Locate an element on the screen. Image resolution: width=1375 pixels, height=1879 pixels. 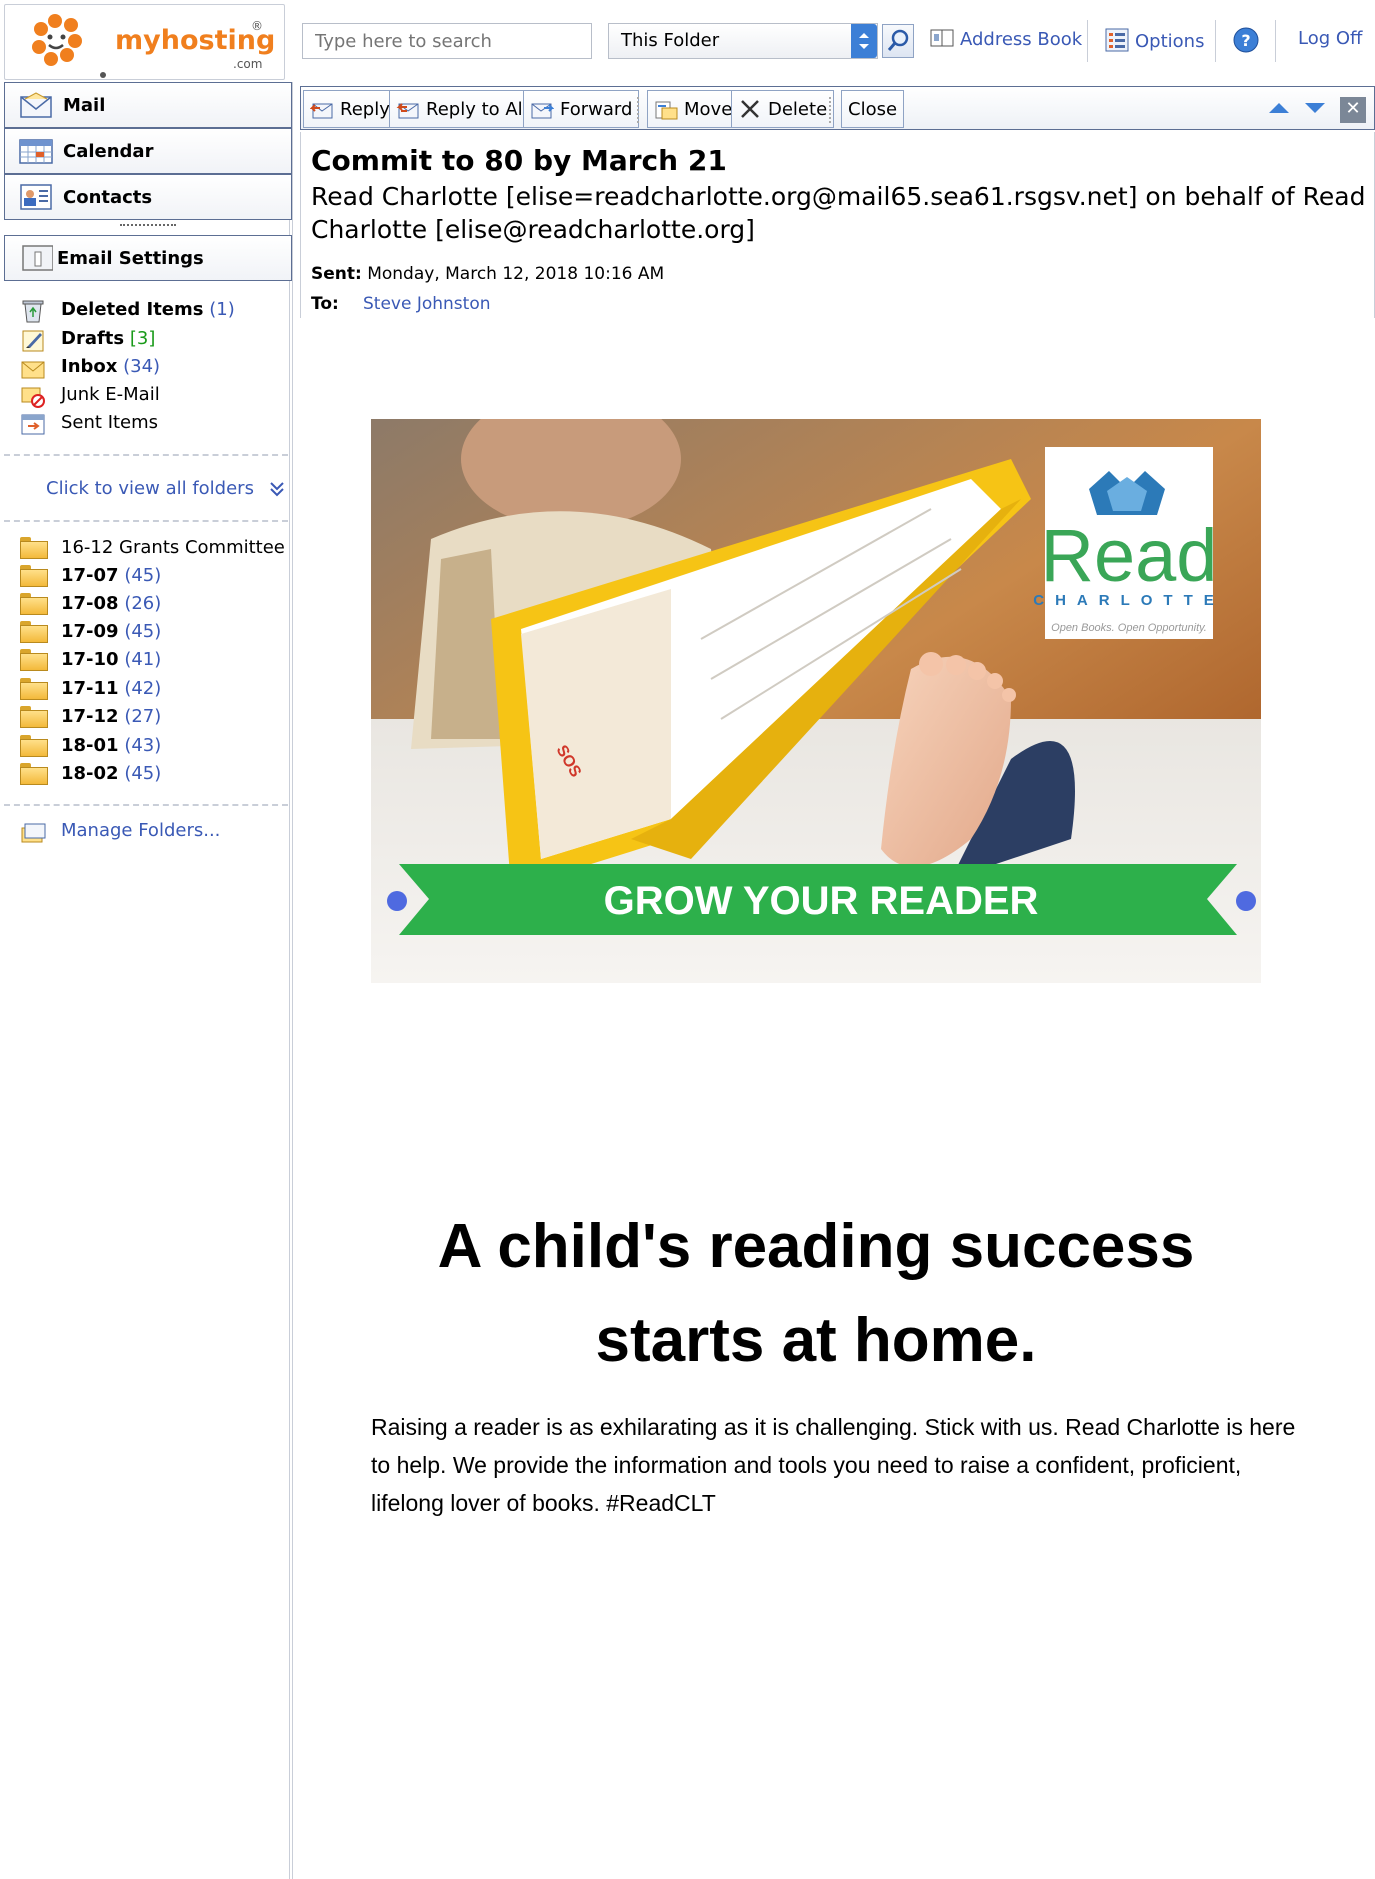
forward-button: Forward is located at coordinates (581, 109).